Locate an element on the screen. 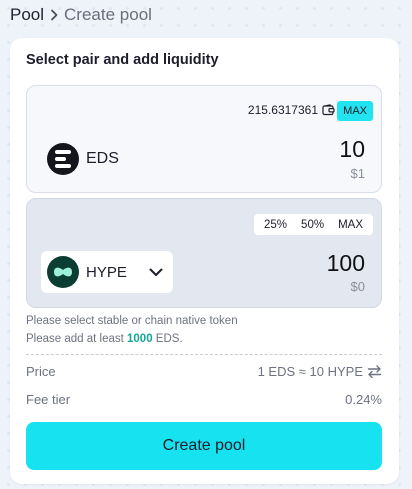 This screenshot has width=412, height=489. hype-logo-icon is located at coordinates (63, 272).